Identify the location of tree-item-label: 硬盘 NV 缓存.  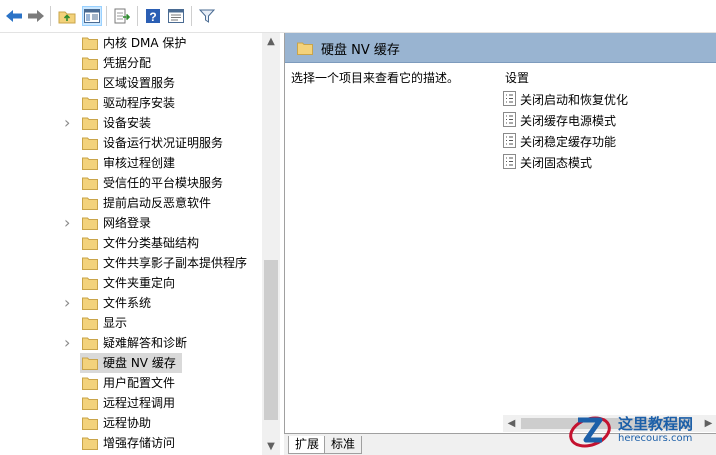
(139, 363).